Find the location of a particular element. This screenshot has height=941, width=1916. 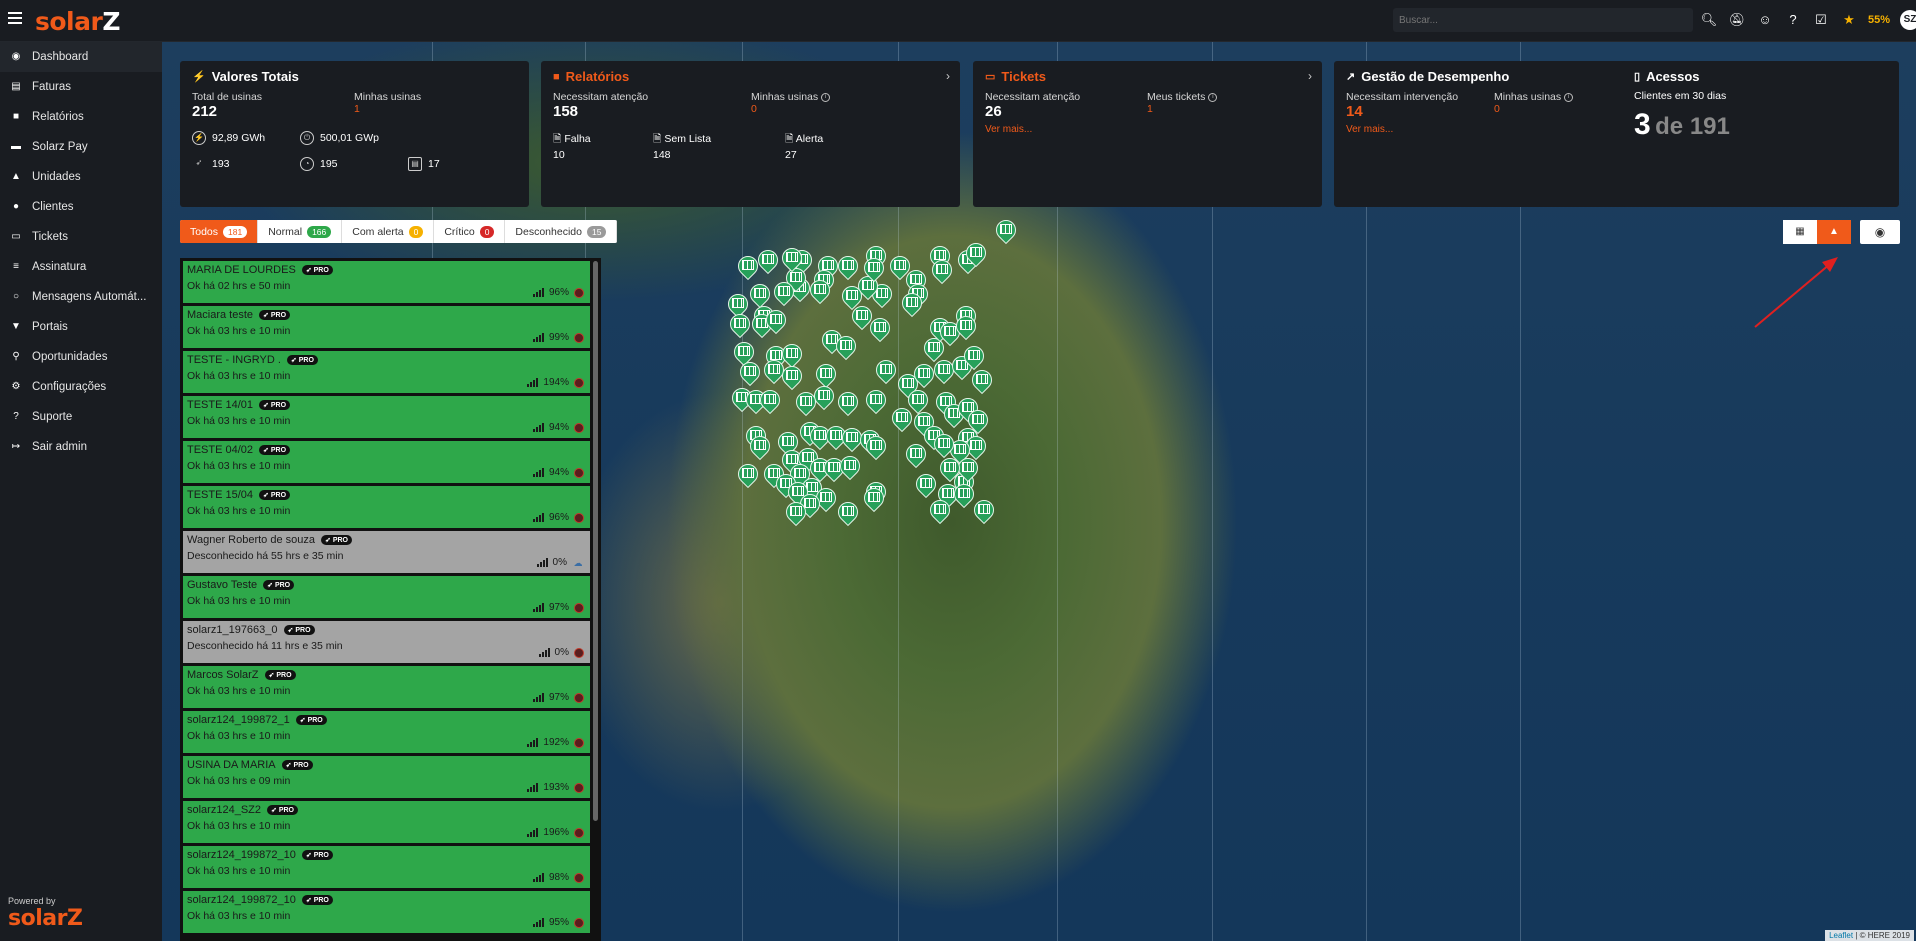

filter-tab-todos: Todos 181 is located at coordinates (219, 231).